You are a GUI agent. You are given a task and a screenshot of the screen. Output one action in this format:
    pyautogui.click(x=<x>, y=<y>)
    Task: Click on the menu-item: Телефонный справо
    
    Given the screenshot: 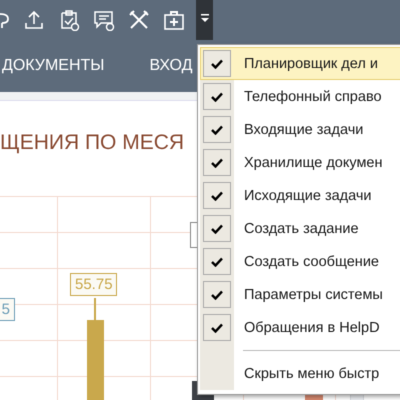 What is the action you would take?
    pyautogui.click(x=300, y=96)
    